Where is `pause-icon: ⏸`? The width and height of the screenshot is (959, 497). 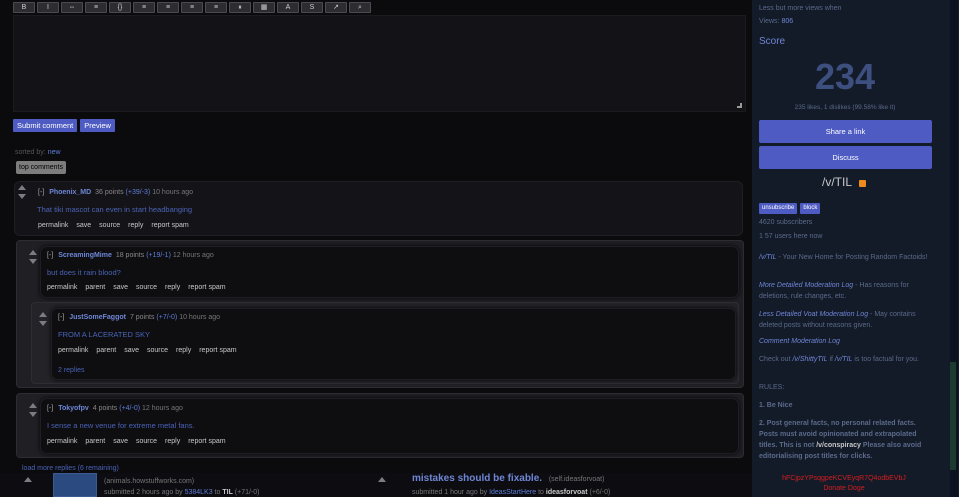
pause-icon: ⏸ is located at coordinates (240, 7).